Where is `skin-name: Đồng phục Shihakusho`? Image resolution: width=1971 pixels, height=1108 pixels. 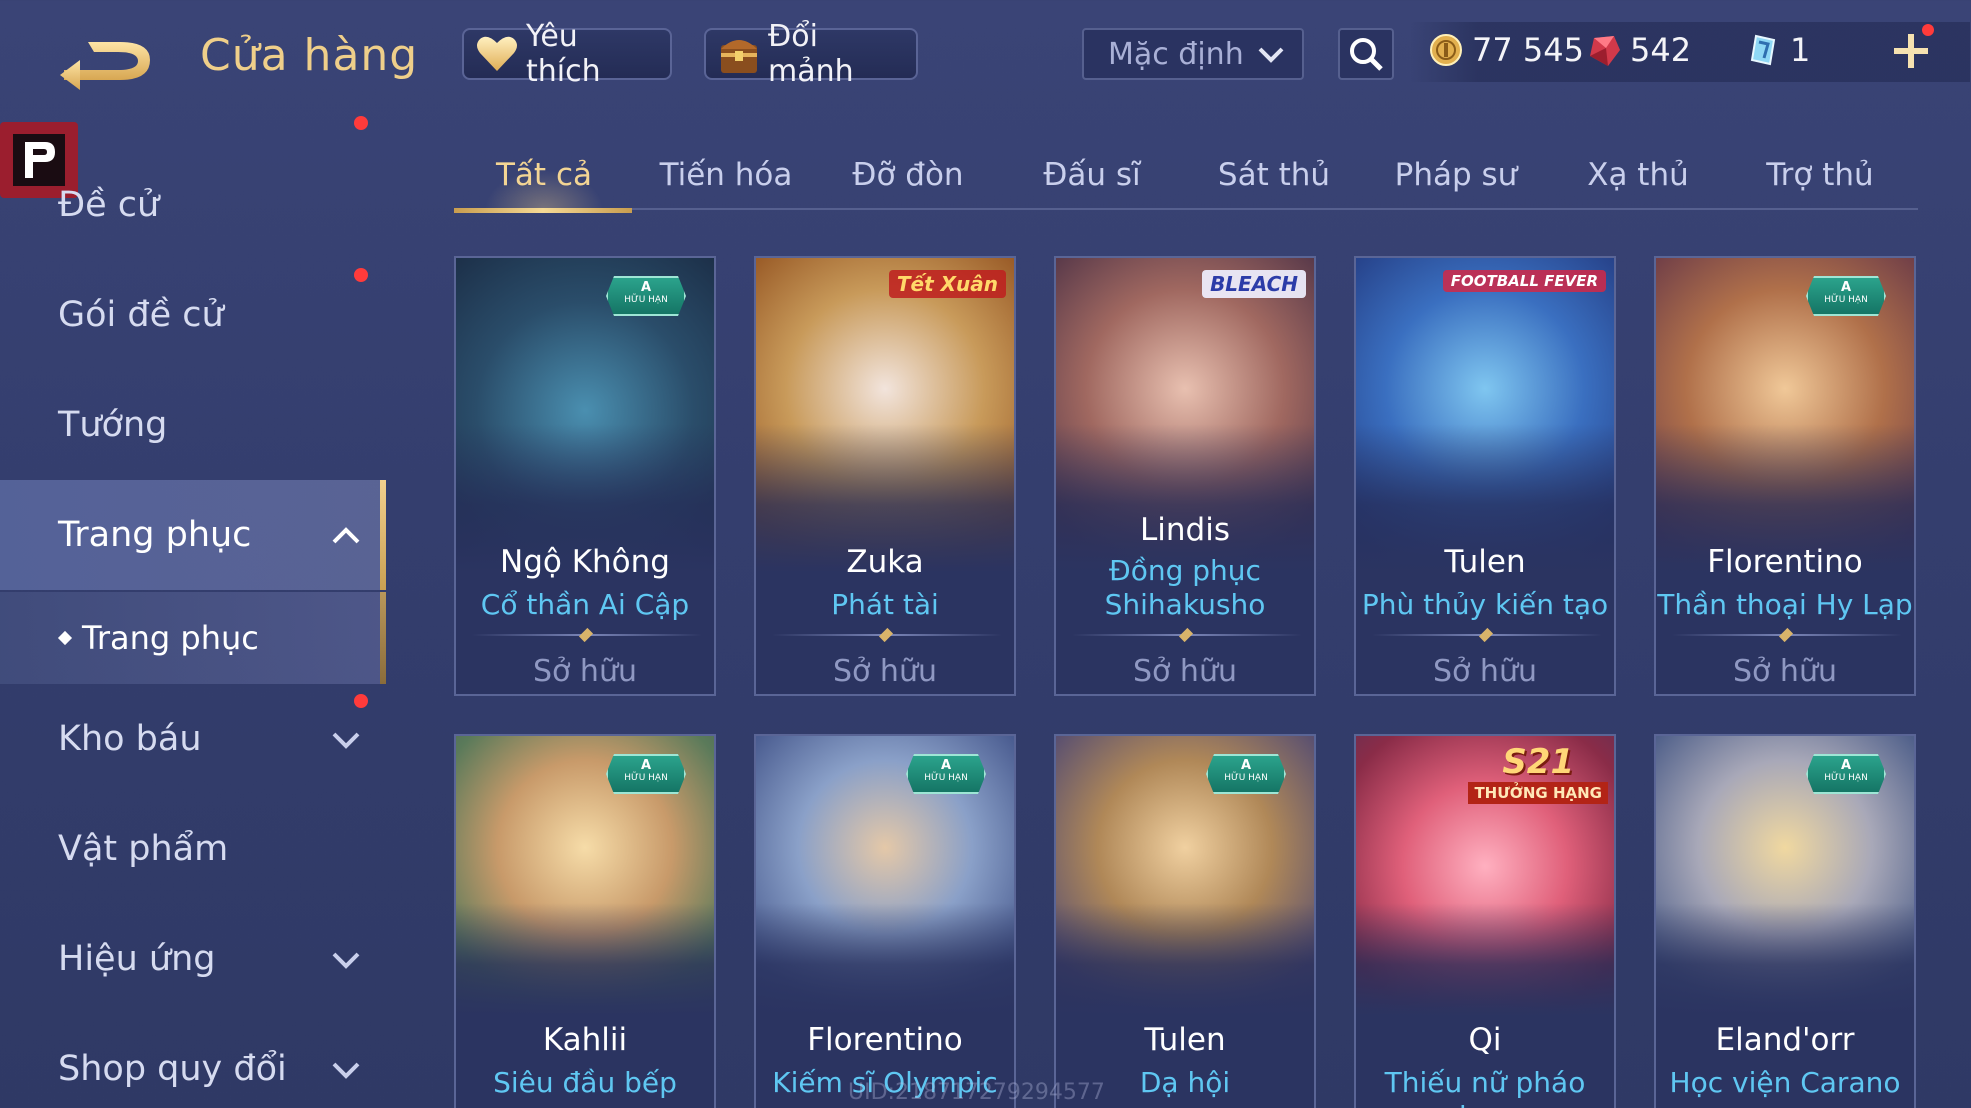 skin-name: Đồng phục Shihakusho is located at coordinates (1185, 587).